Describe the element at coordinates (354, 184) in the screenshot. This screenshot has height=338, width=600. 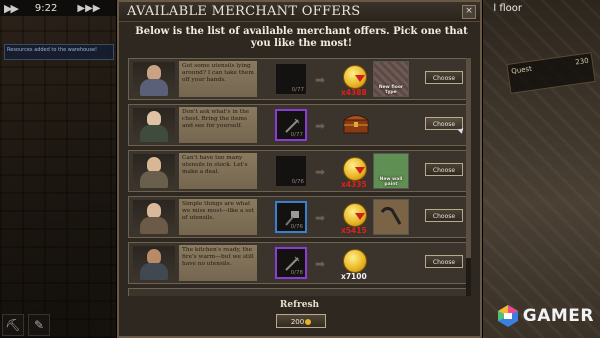
I see `coin-value: x4335` at that location.